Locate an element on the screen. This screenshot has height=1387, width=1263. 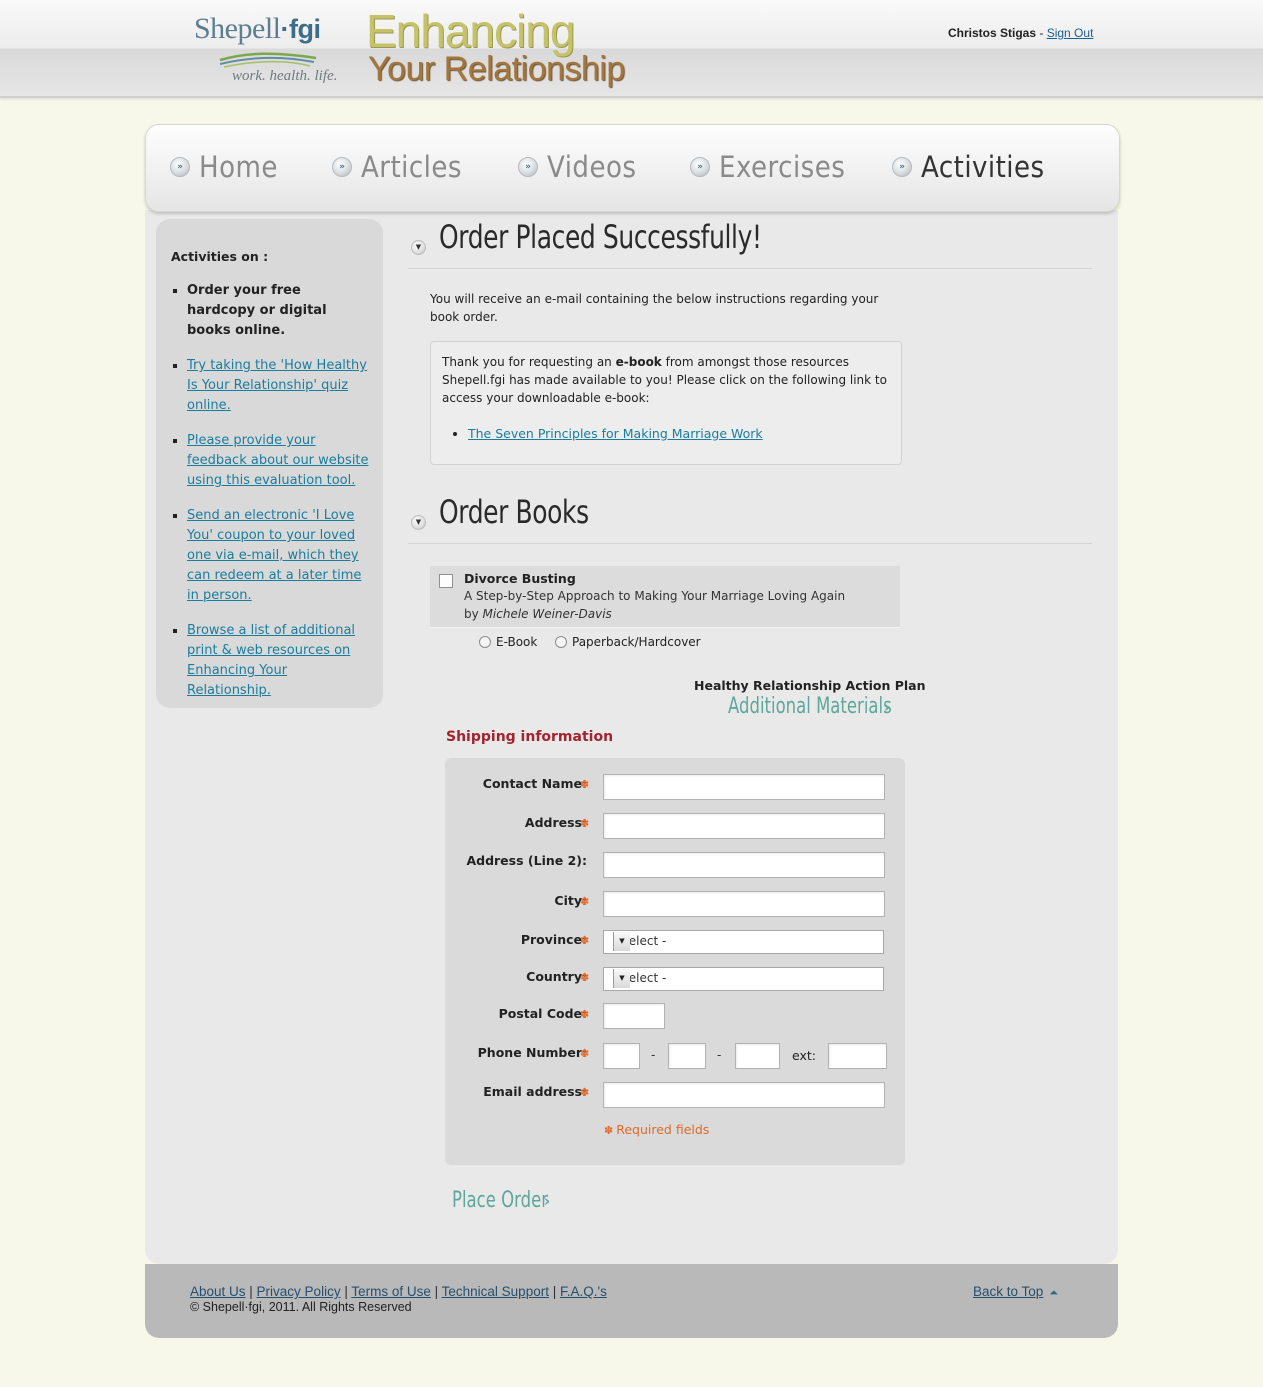
nav-label: Home is located at coordinates (238, 167).